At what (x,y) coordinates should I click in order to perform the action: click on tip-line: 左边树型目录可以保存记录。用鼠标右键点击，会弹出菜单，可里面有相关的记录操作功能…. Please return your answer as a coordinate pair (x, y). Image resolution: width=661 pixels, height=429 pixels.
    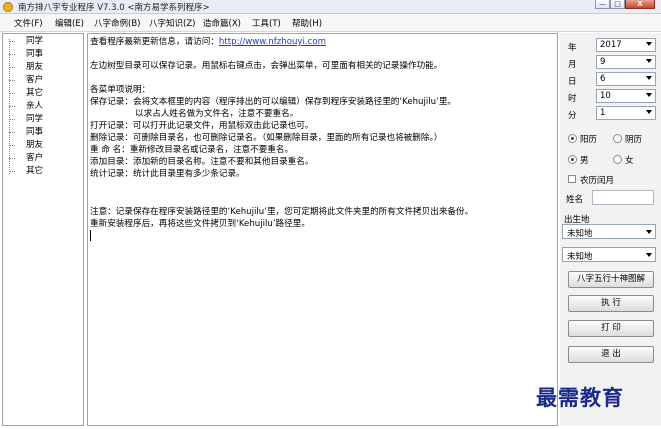
    Looking at the image, I should click on (266, 66).